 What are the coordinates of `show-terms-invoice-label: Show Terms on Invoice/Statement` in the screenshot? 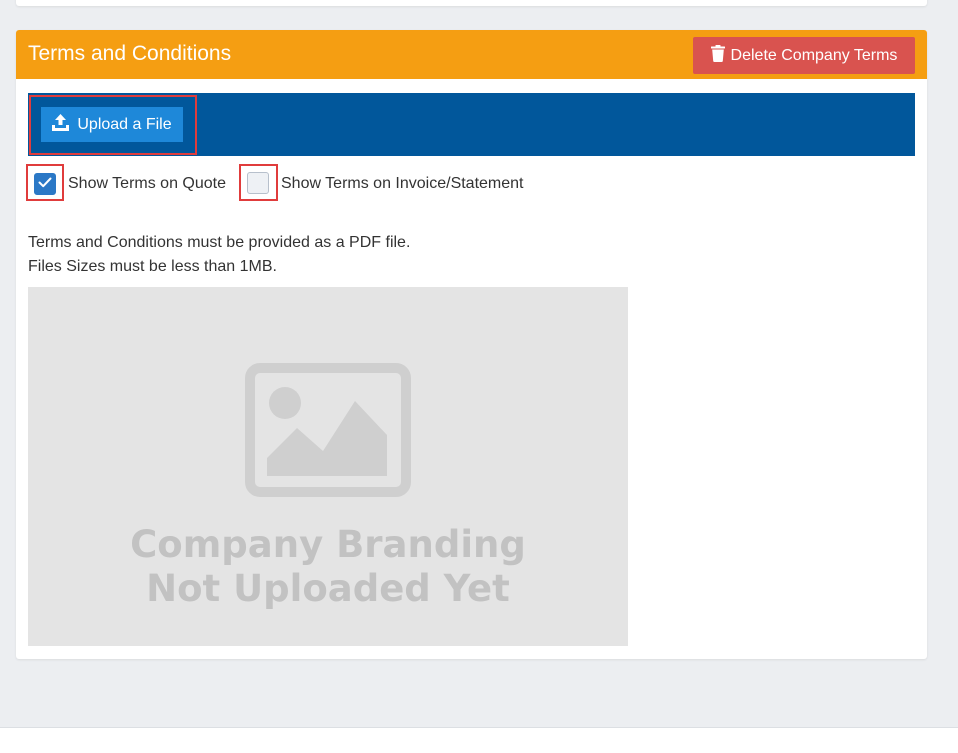 It's located at (402, 184).